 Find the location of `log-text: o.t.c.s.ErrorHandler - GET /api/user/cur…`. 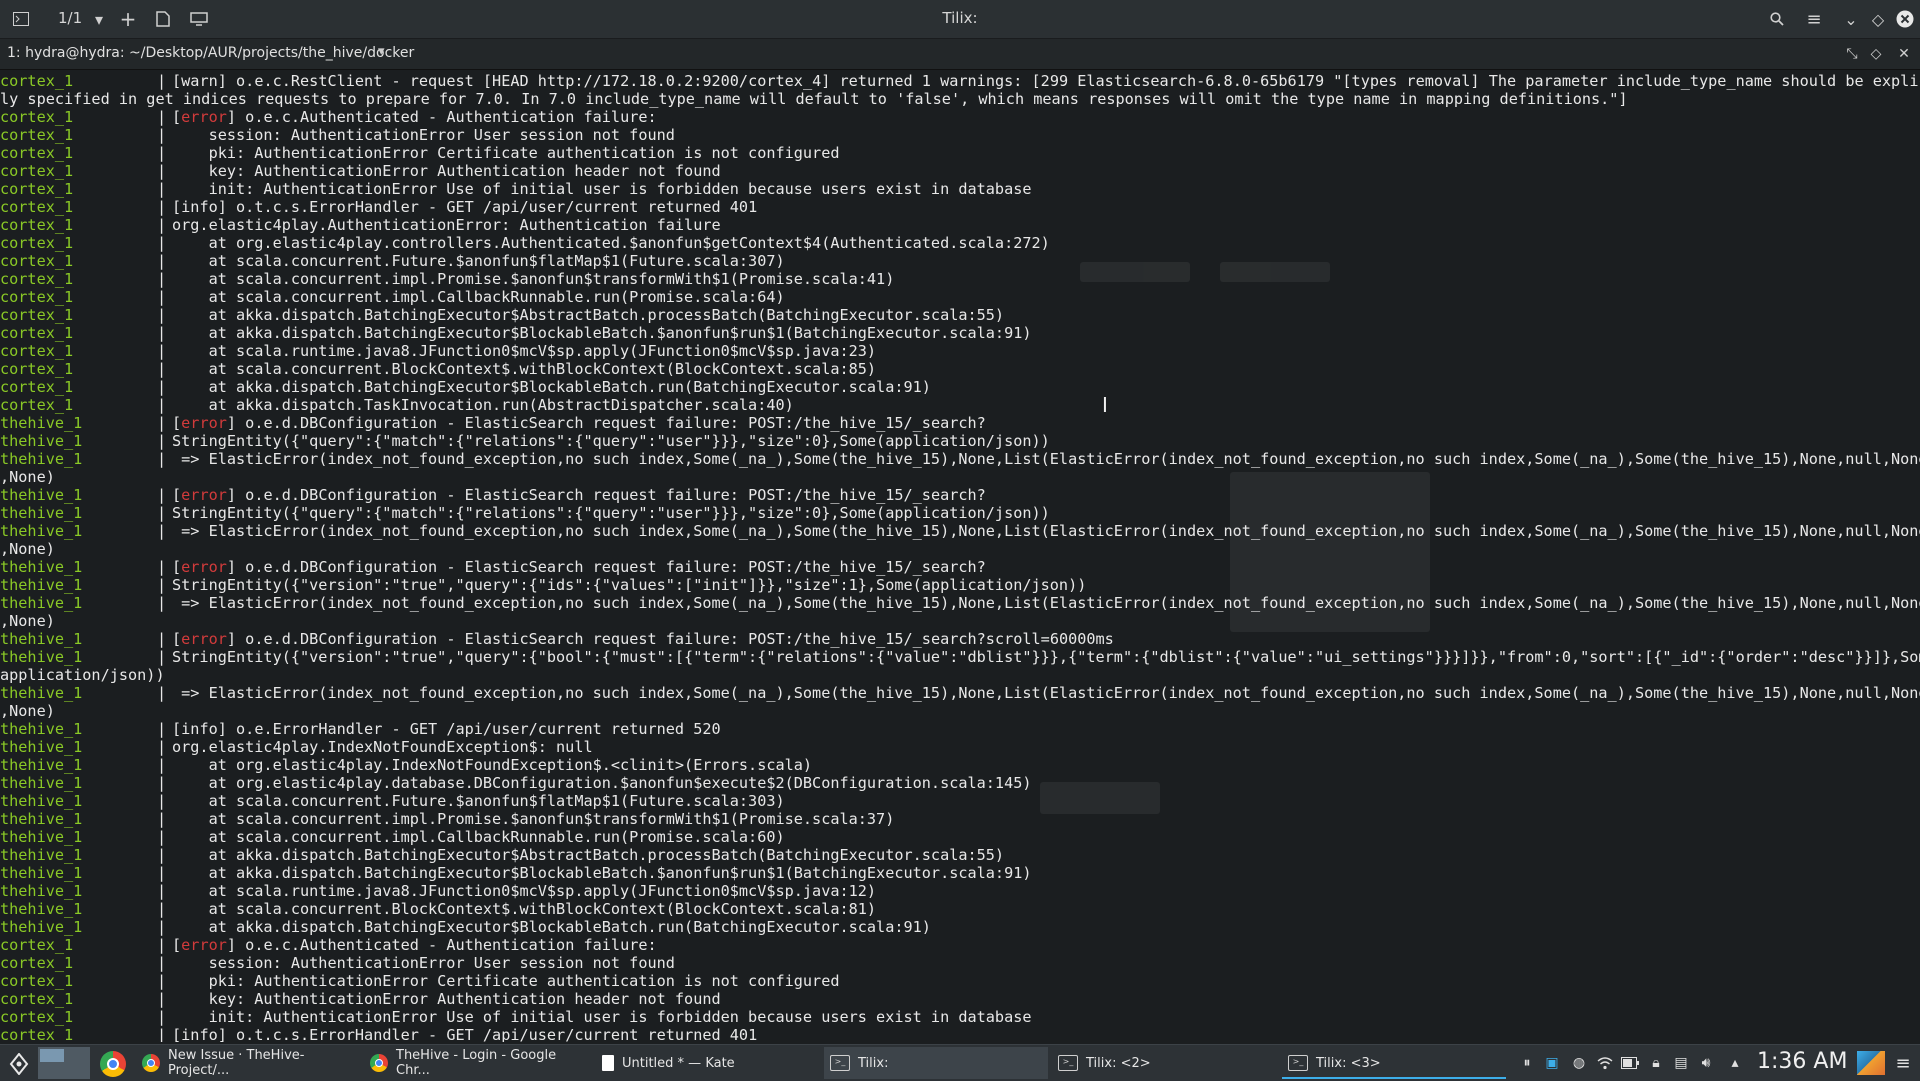

log-text: o.t.c.s.ErrorHandler - GET /api/user/cur… is located at coordinates (492, 1034).